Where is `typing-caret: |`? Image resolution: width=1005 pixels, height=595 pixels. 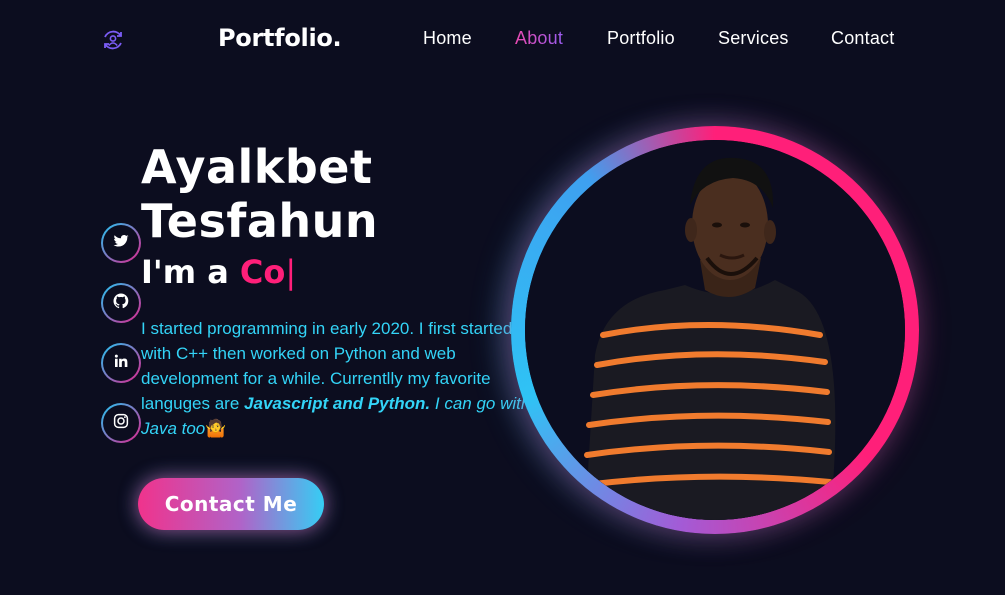 typing-caret: | is located at coordinates (291, 272).